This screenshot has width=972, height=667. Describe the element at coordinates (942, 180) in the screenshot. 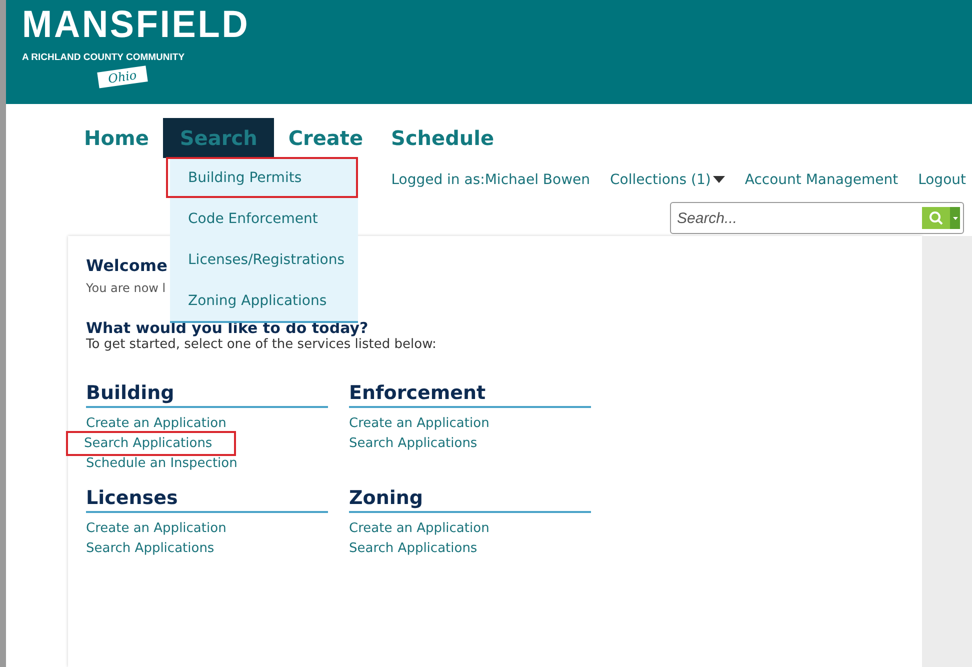

I see `logout-link: Logout` at that location.